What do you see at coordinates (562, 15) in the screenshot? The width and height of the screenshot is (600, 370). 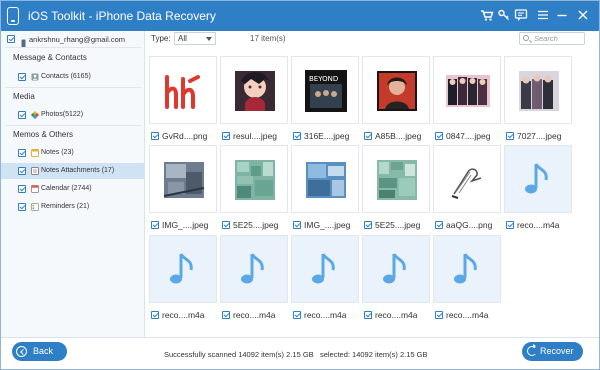 I see `minimize-icon` at bounding box center [562, 15].